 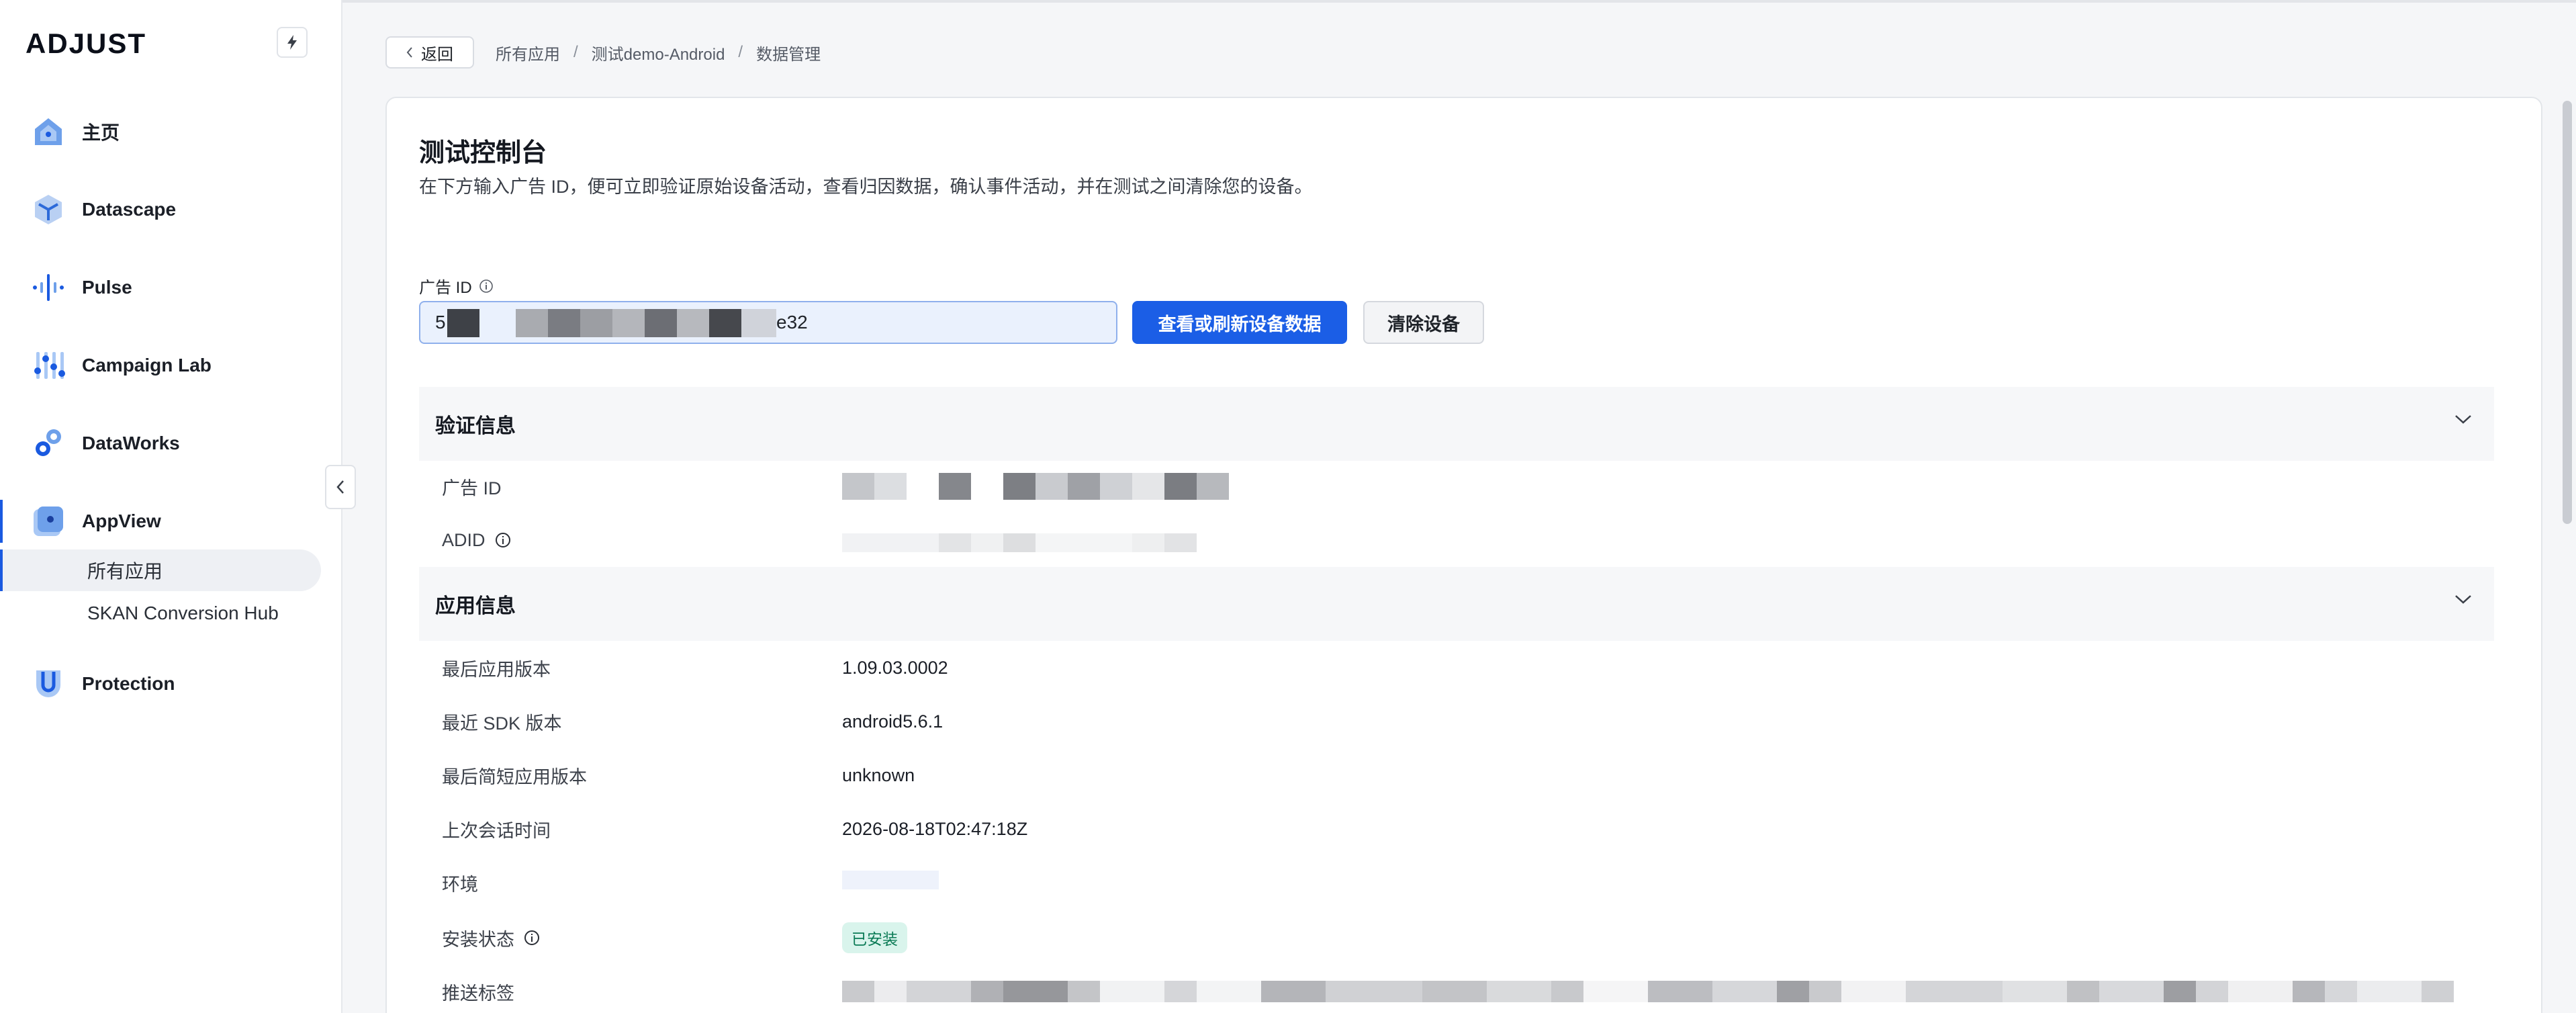 What do you see at coordinates (1462, 829) in the screenshot?
I see `app-info-row-last-session: 上次会话时间 2026-08-18T02:47:18Z` at bounding box center [1462, 829].